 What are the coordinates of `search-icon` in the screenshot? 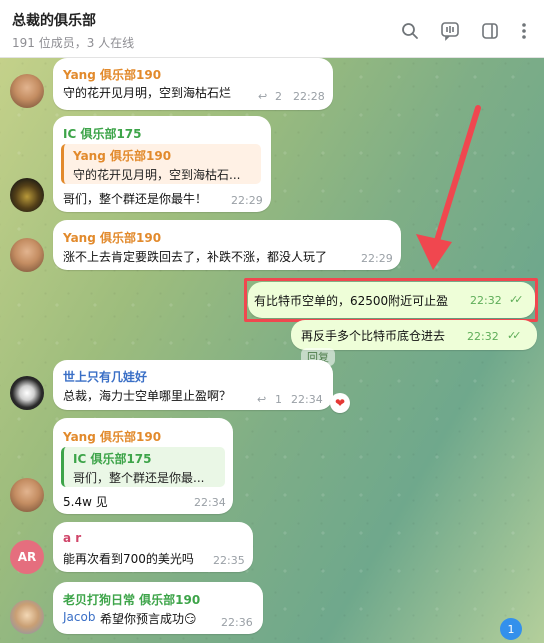 It's located at (410, 31).